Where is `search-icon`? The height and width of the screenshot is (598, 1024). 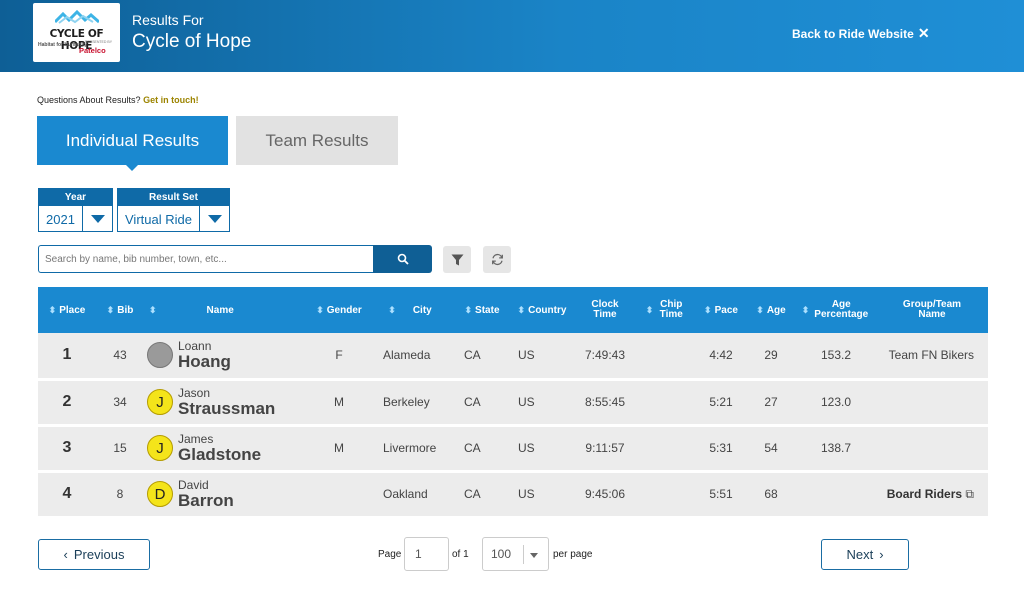 search-icon is located at coordinates (403, 259).